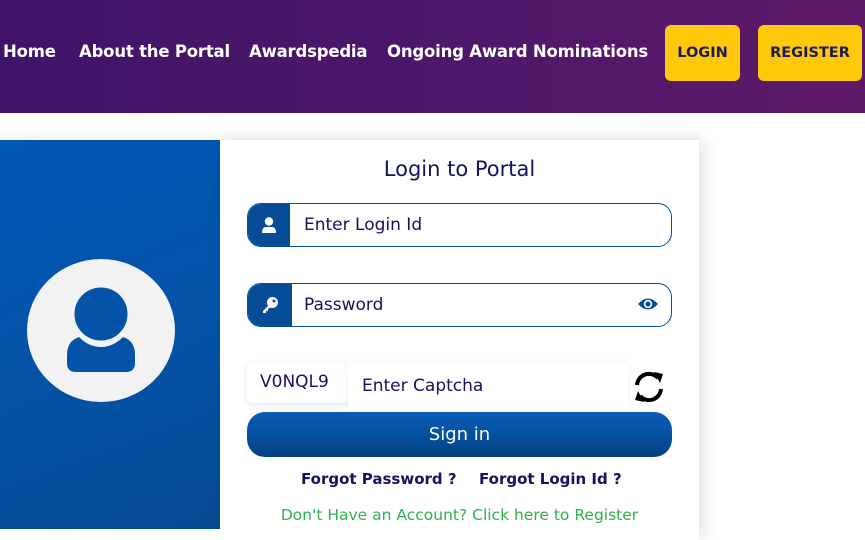 Image resolution: width=865 pixels, height=540 pixels. Describe the element at coordinates (810, 53) in the screenshot. I see `header-register-button: REGISTER` at that location.